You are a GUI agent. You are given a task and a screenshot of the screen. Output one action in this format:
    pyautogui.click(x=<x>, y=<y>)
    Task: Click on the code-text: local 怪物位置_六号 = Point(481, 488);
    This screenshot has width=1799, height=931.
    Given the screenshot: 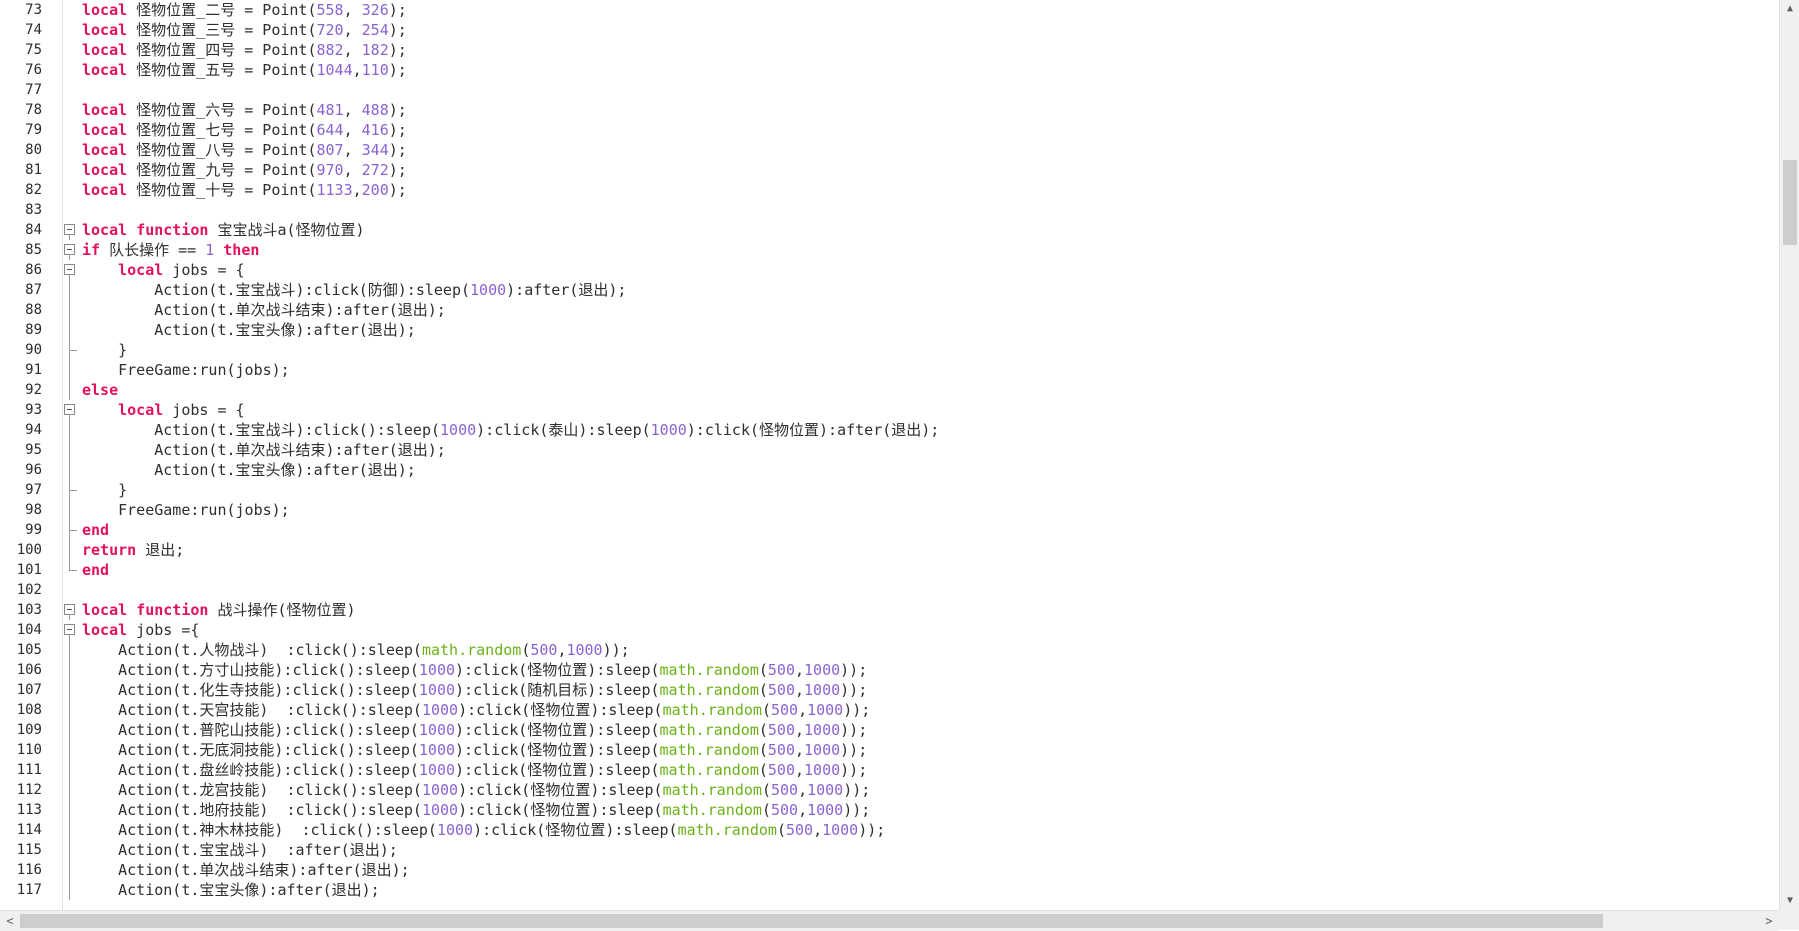 What is the action you would take?
    pyautogui.click(x=244, y=110)
    